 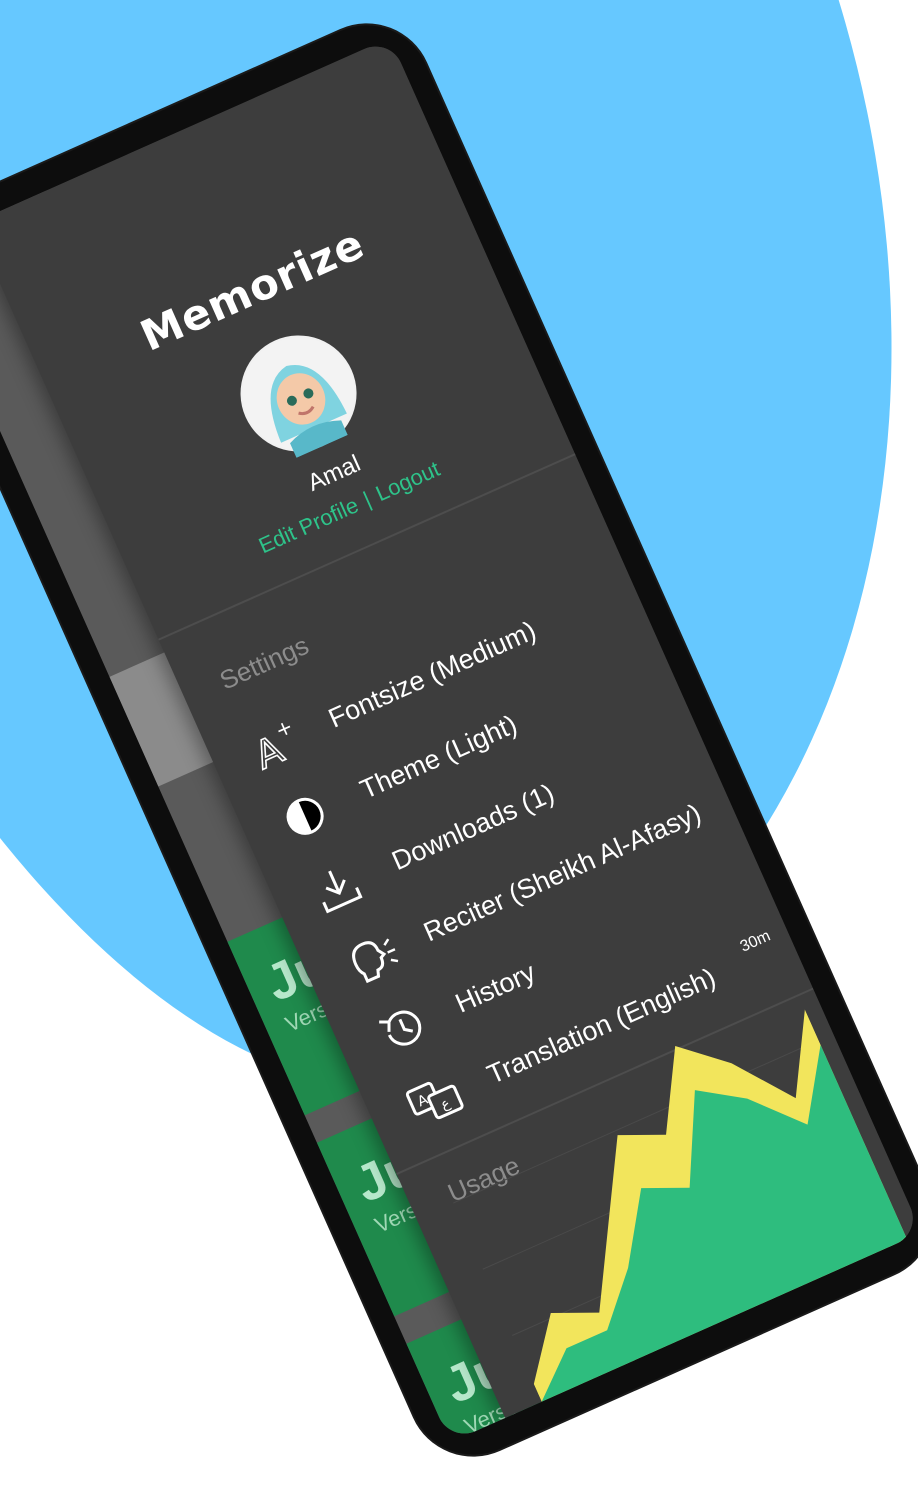 I want to click on reciter-voice-icon, so click(x=376, y=955).